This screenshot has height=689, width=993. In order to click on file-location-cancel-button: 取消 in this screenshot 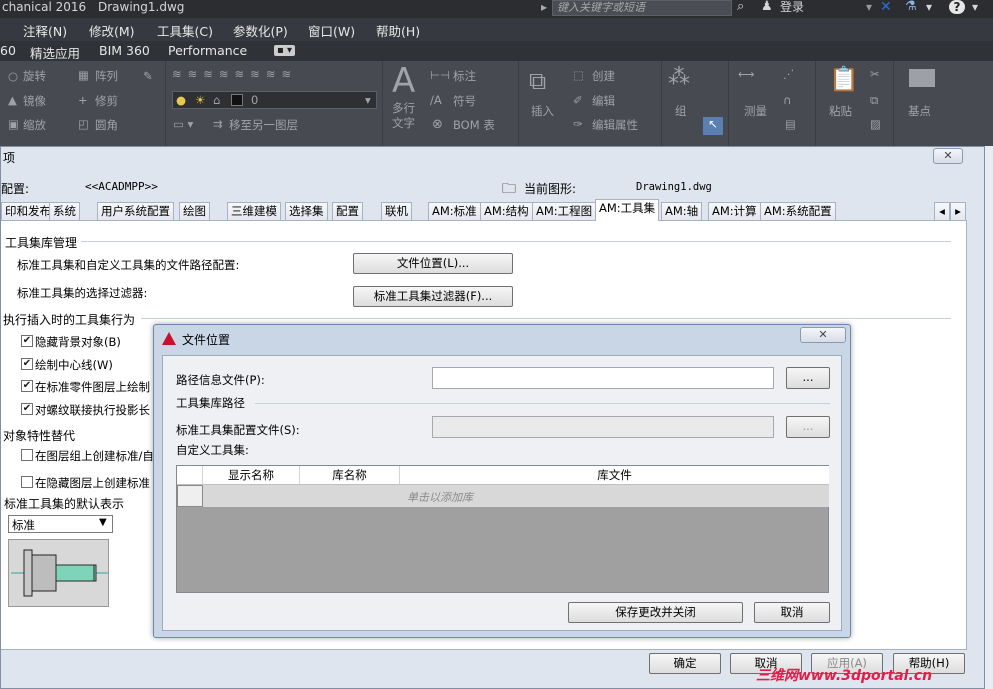, I will do `click(792, 612)`.